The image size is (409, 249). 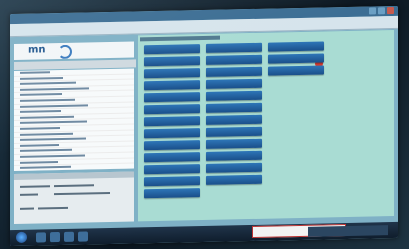 I want to click on logo-text: mn, so click(x=37, y=50).